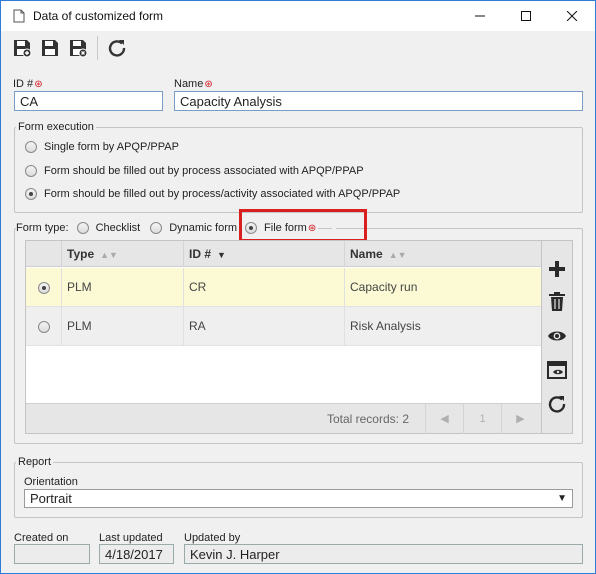 Image resolution: width=596 pixels, height=574 pixels. I want to click on next-icon: ▶, so click(520, 419).